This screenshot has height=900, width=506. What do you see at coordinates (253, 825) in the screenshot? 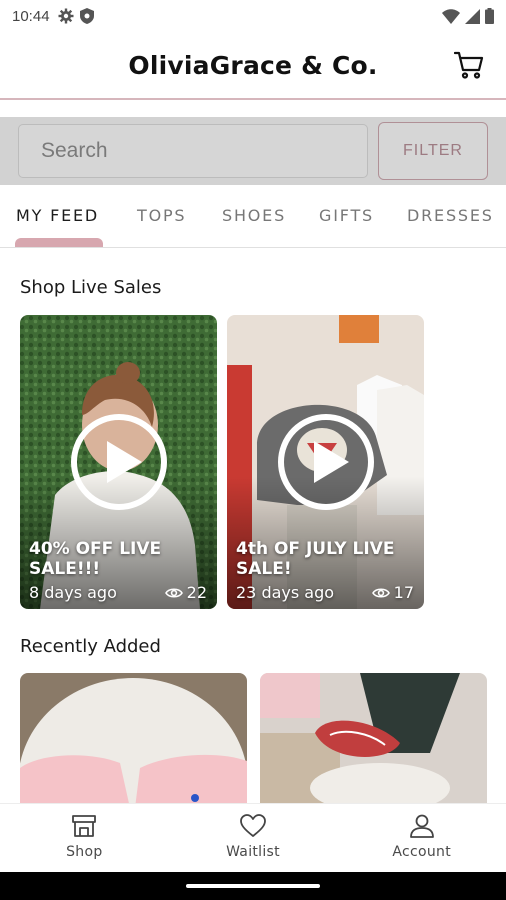
I see `heart-icon` at bounding box center [253, 825].